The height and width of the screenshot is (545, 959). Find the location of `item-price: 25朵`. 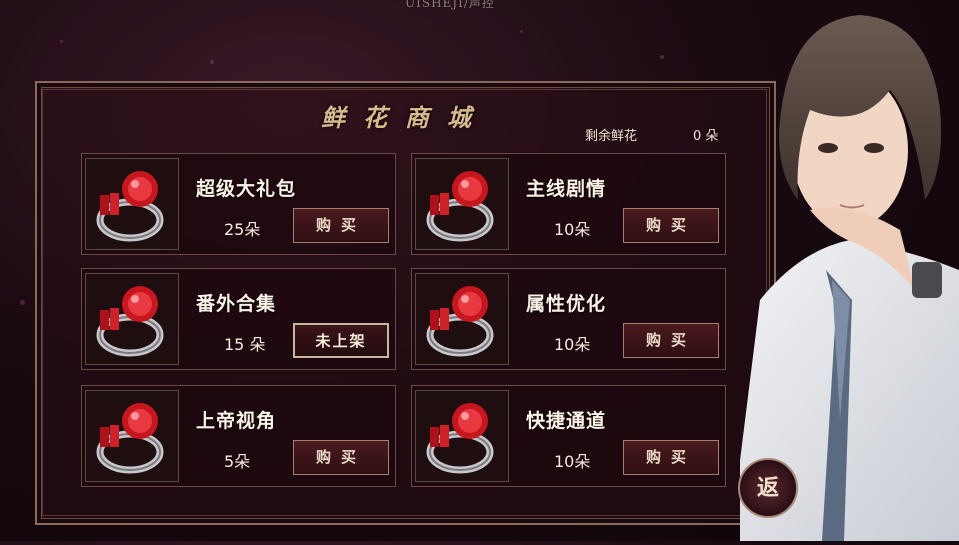

item-price: 25朵 is located at coordinates (242, 229).